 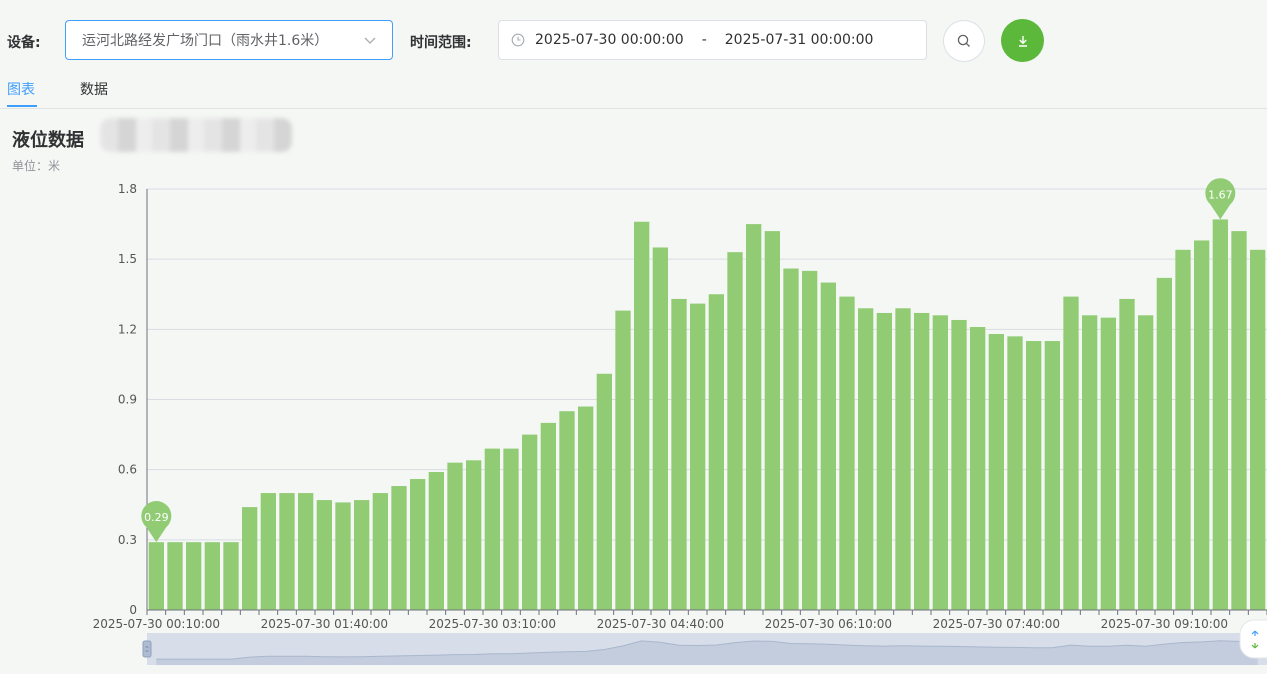 I want to click on y-tick-label: 0.3, so click(x=127, y=540).